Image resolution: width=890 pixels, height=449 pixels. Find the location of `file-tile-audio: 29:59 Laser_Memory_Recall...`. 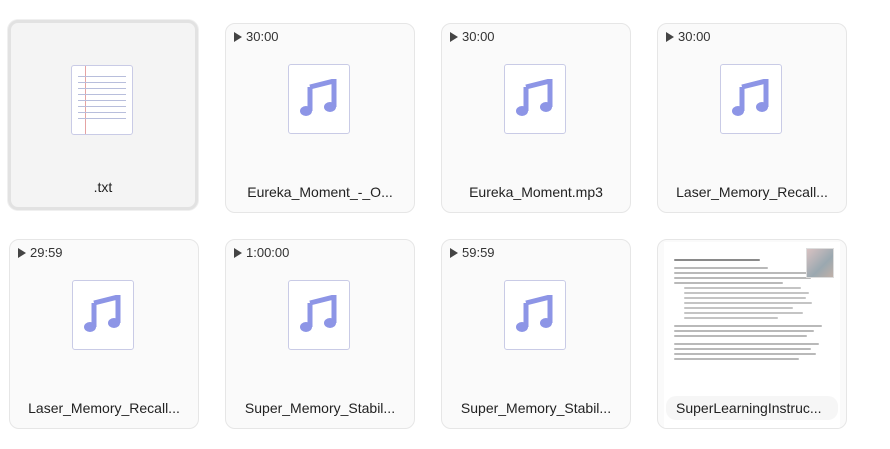

file-tile-audio: 29:59 Laser_Memory_Recall... is located at coordinates (104, 334).